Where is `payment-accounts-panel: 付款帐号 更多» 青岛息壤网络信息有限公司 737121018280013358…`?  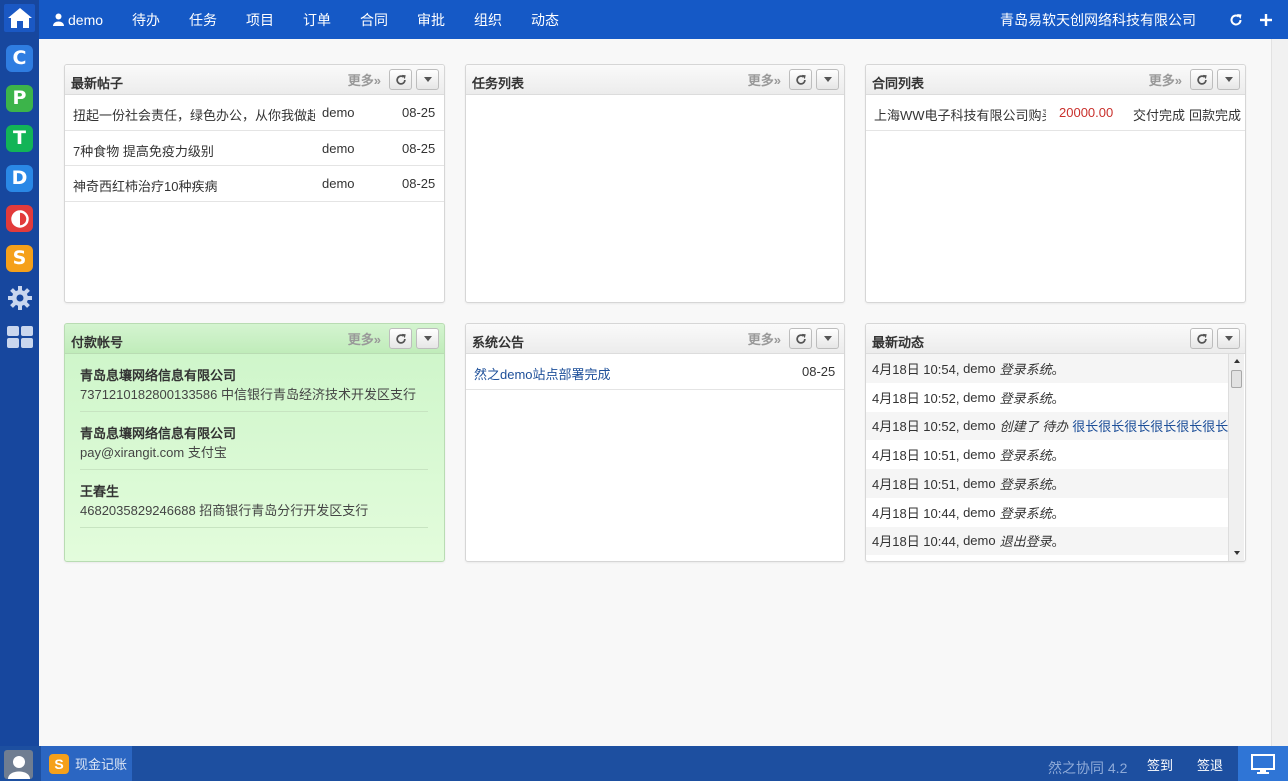
payment-accounts-panel: 付款帐号 更多» 青岛息壤网络信息有限公司 737121018280013358… is located at coordinates (254, 442).